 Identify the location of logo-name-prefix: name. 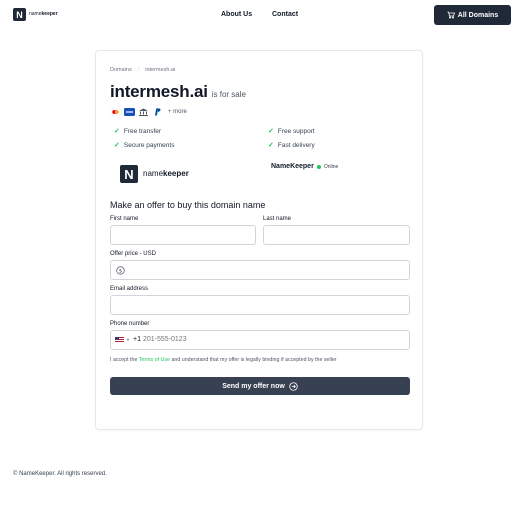
(35, 14).